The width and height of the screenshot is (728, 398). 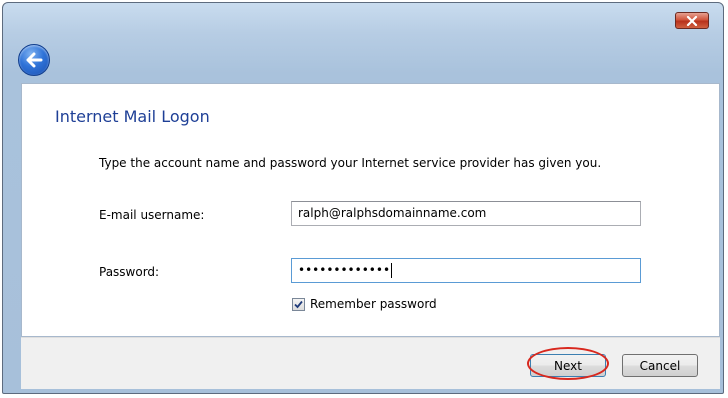 What do you see at coordinates (660, 365) in the screenshot?
I see `cancel-button: Cancel` at bounding box center [660, 365].